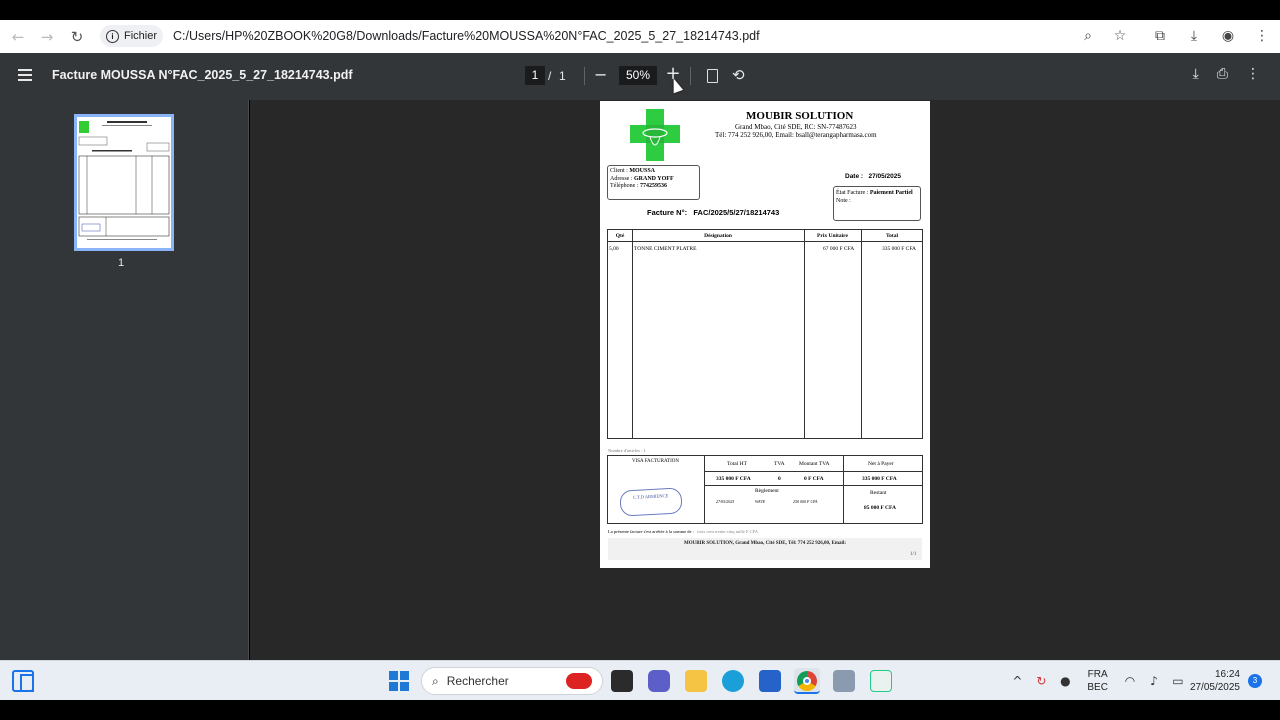 This screenshot has height=720, width=1280. Describe the element at coordinates (844, 681) in the screenshot. I see `app-icon` at that location.